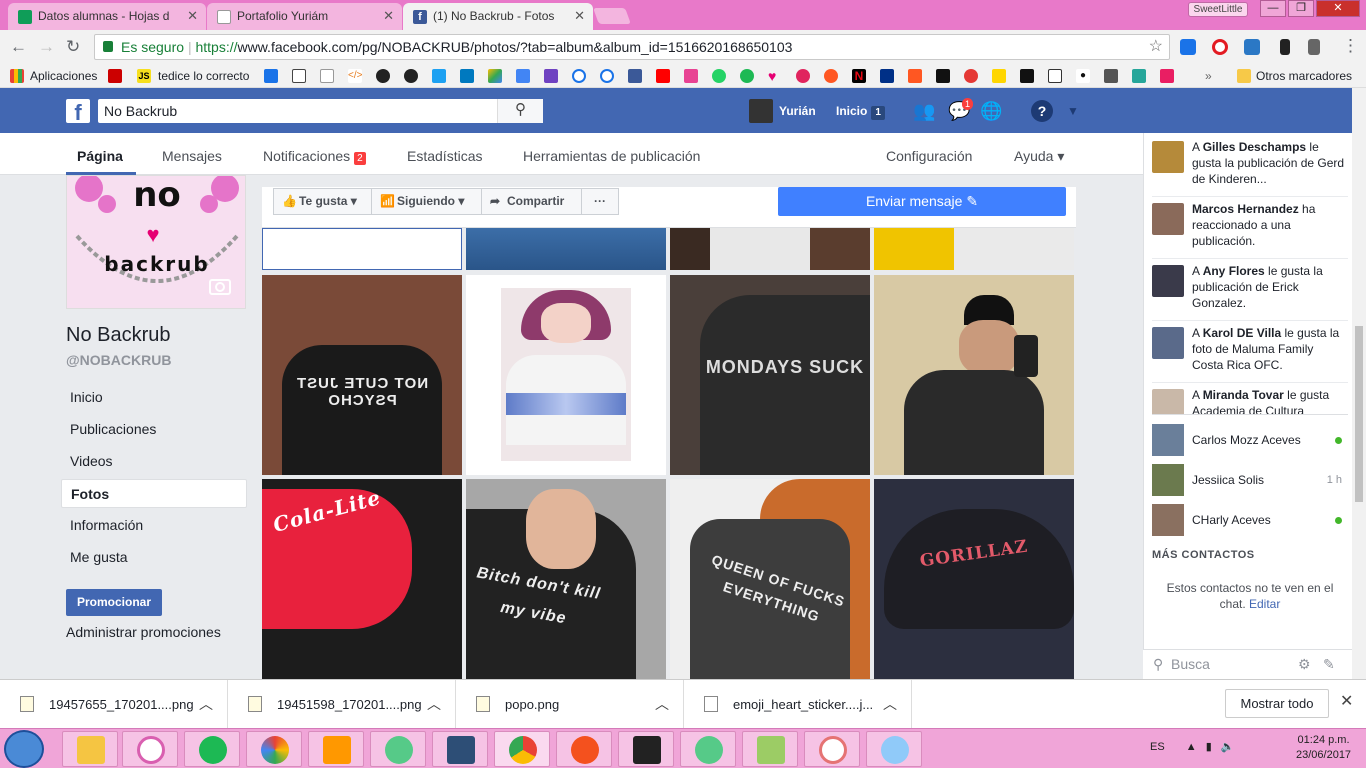 The height and width of the screenshot is (768, 1366). I want to click on photo-thumbnail: QUEEN OF FUCKS EVERYTHING, so click(770, 579).